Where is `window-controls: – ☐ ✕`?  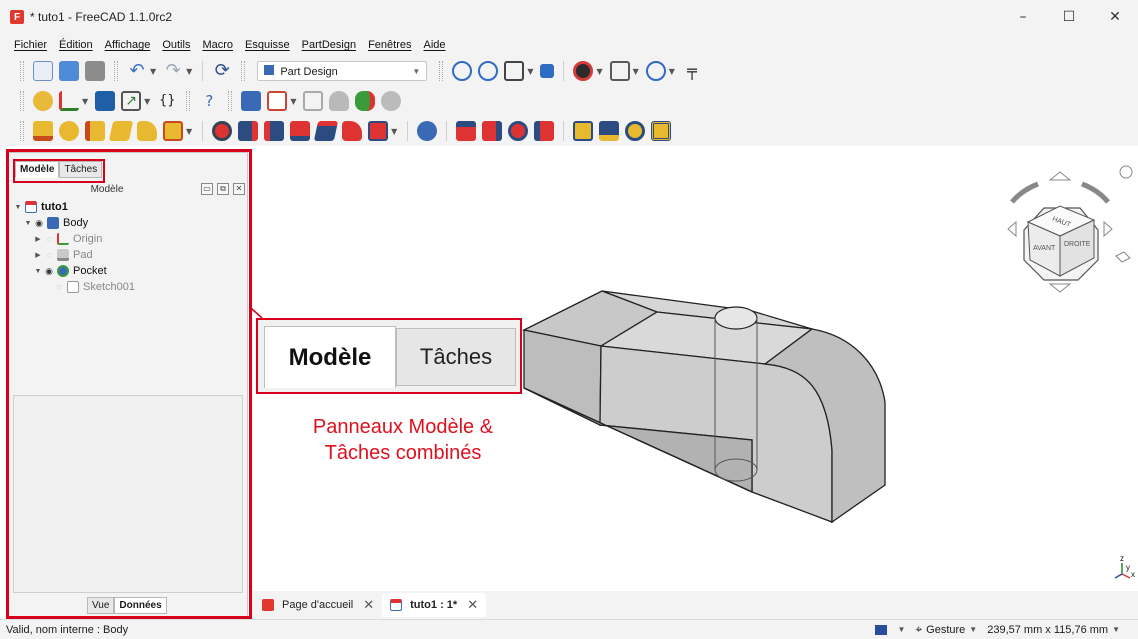
window-controls: – ☐ ✕ is located at coordinates (1069, 17).